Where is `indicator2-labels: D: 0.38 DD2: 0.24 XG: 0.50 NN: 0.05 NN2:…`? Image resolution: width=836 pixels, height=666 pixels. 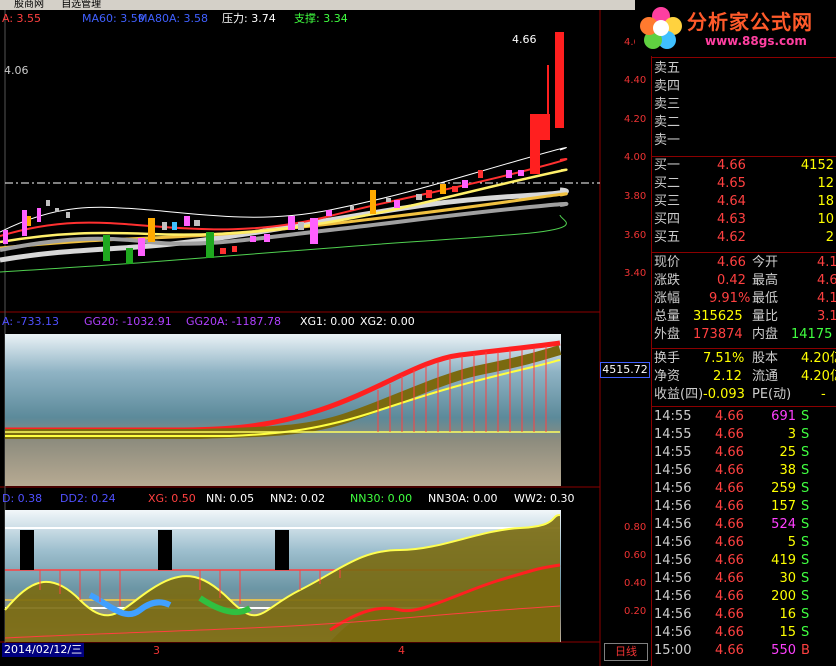 indicator2-labels: D: 0.38 DD2: 0.24 XG: 0.50 NN: 0.05 NN2:… is located at coordinates (300, 499).